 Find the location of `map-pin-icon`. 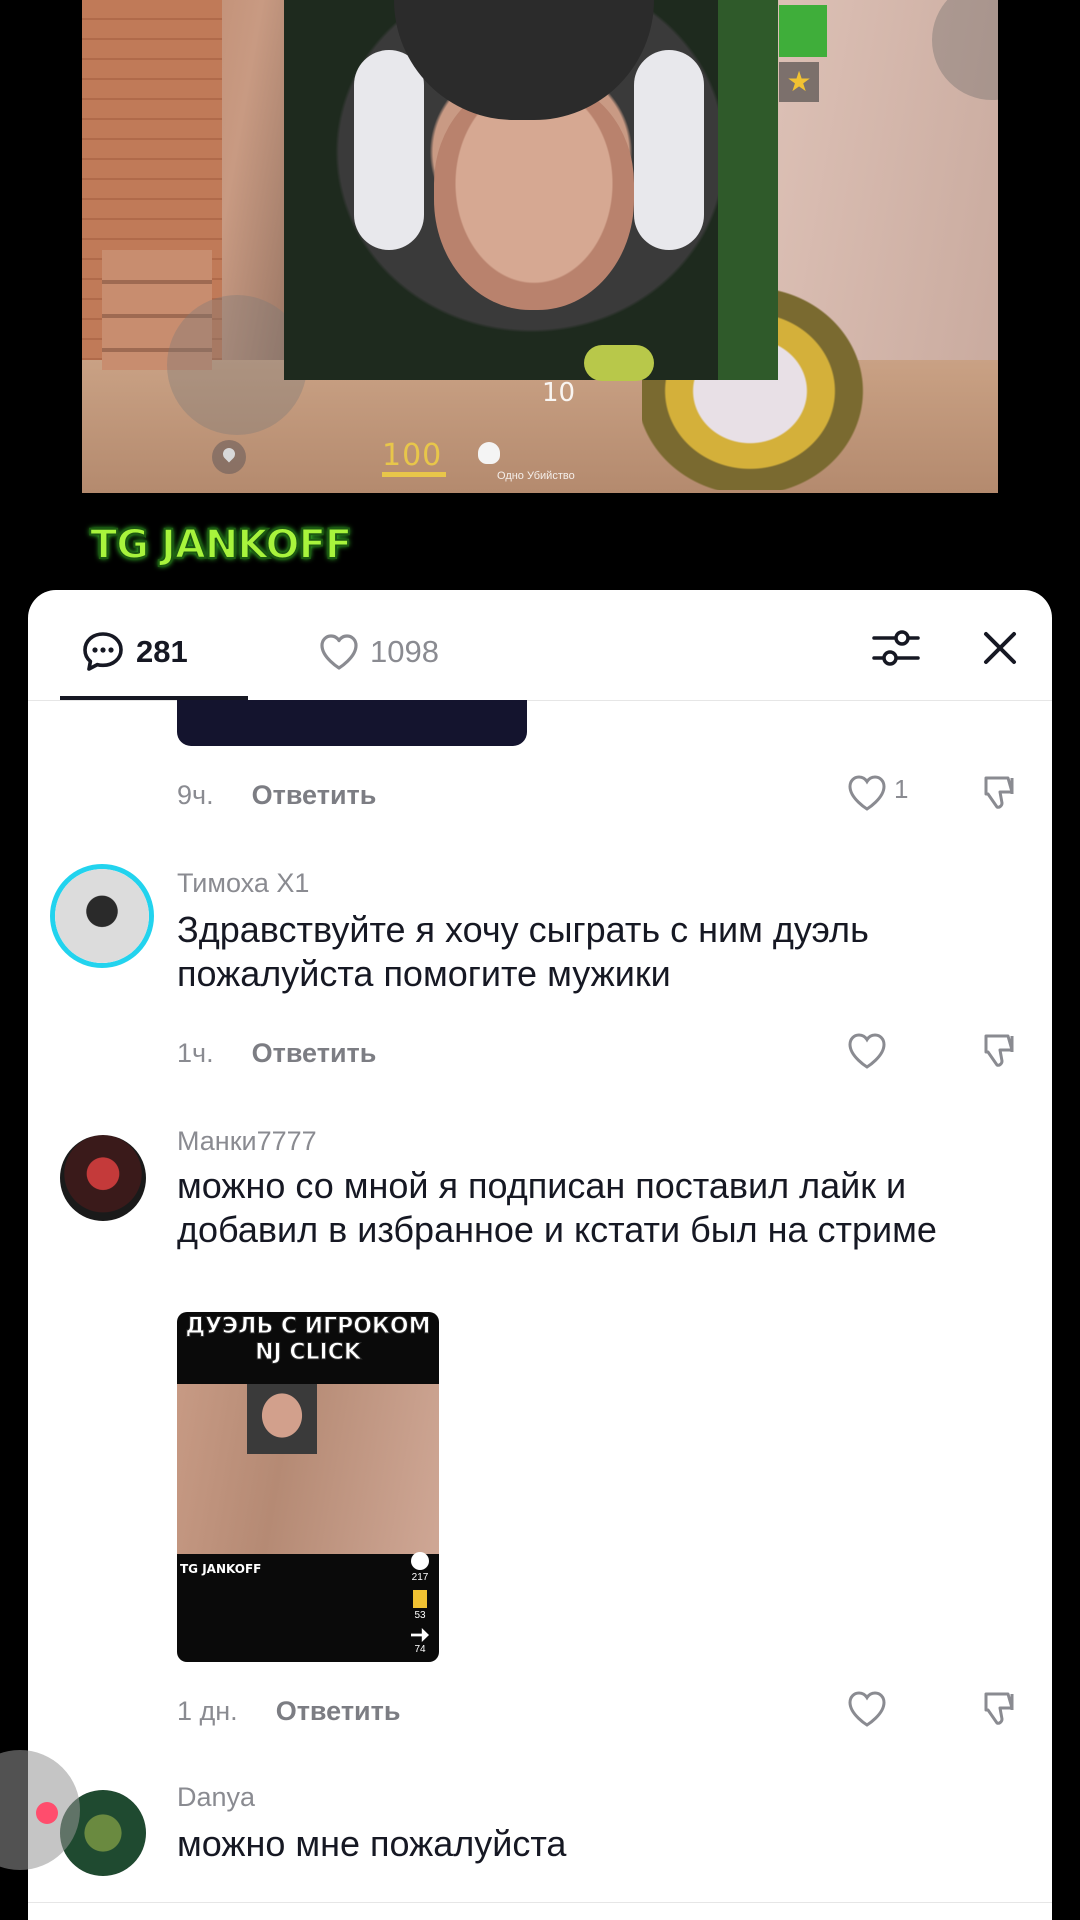

map-pin-icon is located at coordinates (229, 457).